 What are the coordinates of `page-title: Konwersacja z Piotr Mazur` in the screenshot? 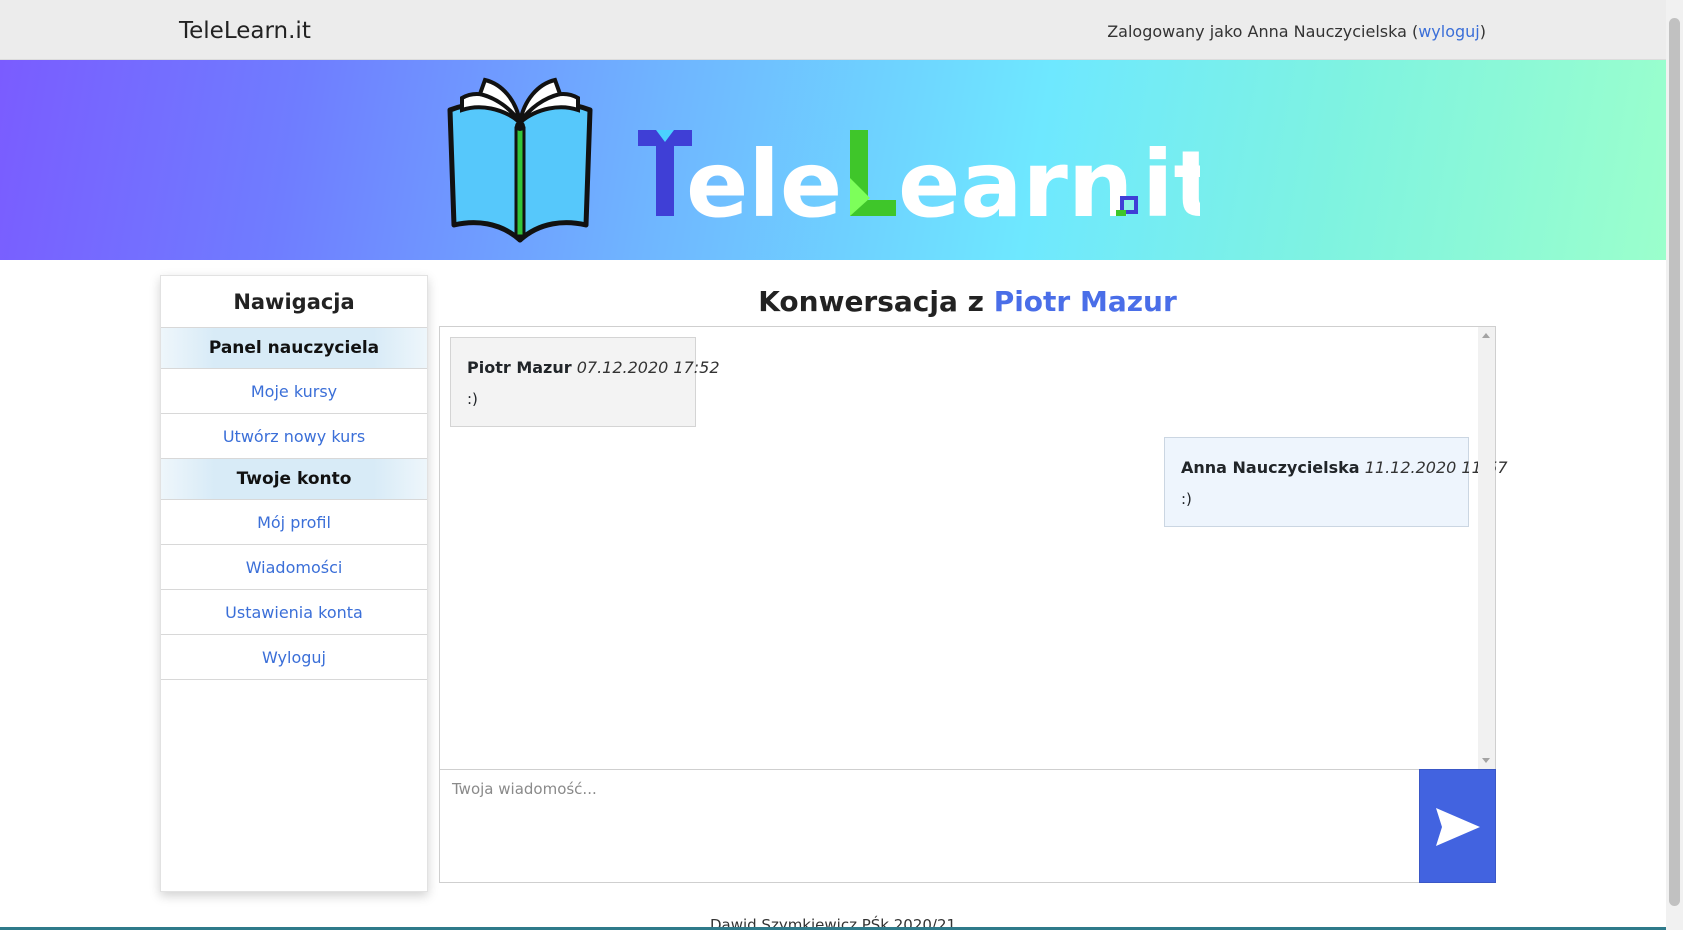 It's located at (967, 301).